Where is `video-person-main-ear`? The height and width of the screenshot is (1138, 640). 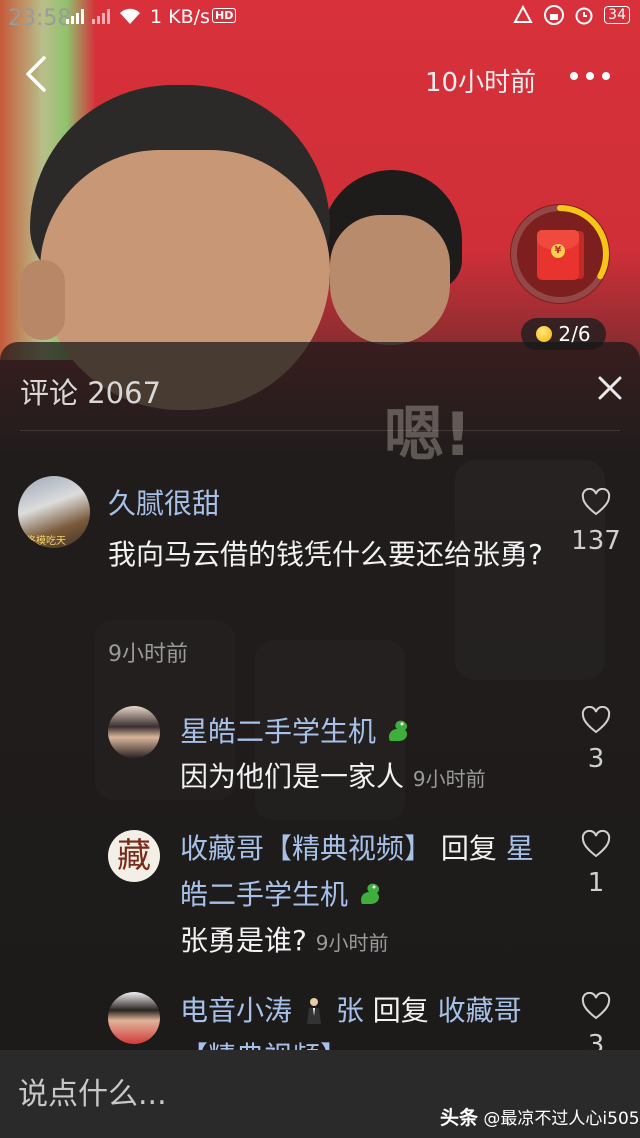
video-person-main-ear is located at coordinates (42, 300).